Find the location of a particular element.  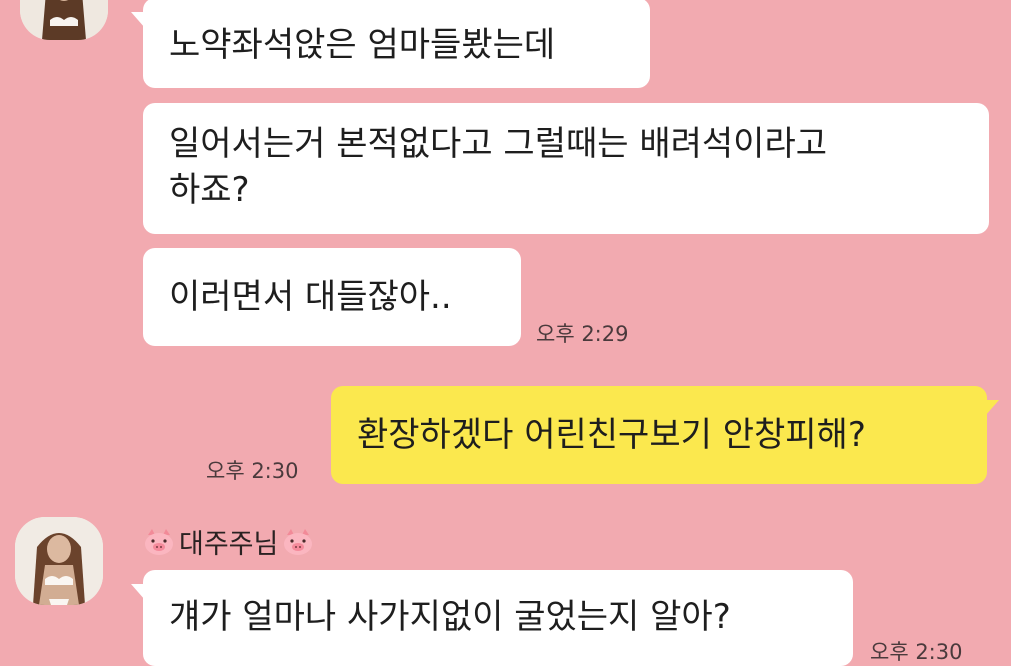

sender-name-row: 대주주님 is located at coordinates (228, 541).